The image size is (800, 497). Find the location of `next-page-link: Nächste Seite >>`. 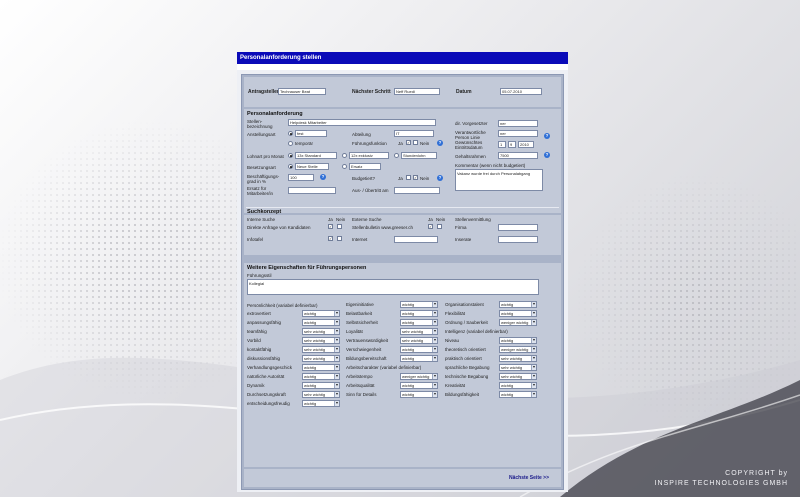

next-page-link: Nächste Seite >> is located at coordinates (529, 478).